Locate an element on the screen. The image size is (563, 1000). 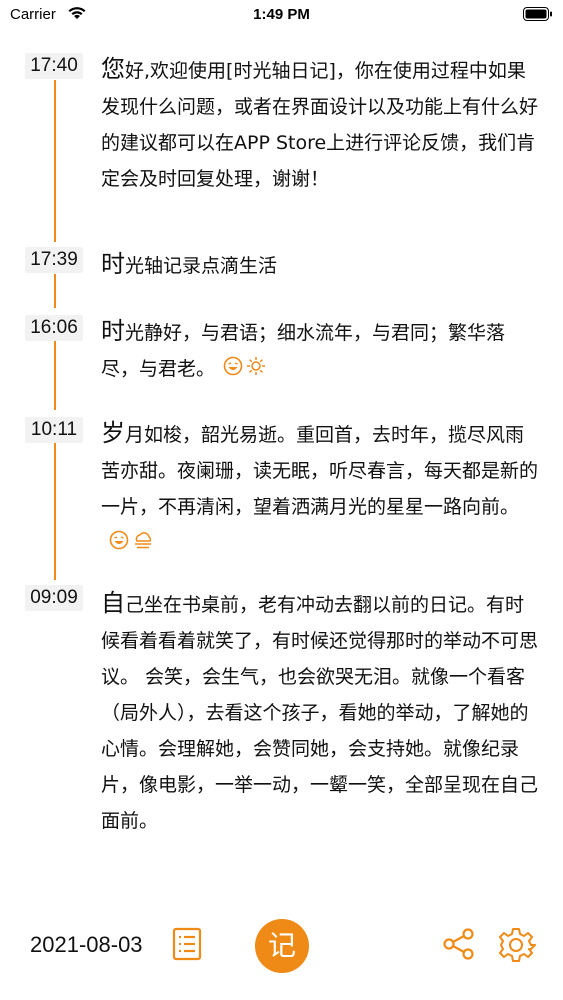
entry-first-char: 自 is located at coordinates (113, 603).